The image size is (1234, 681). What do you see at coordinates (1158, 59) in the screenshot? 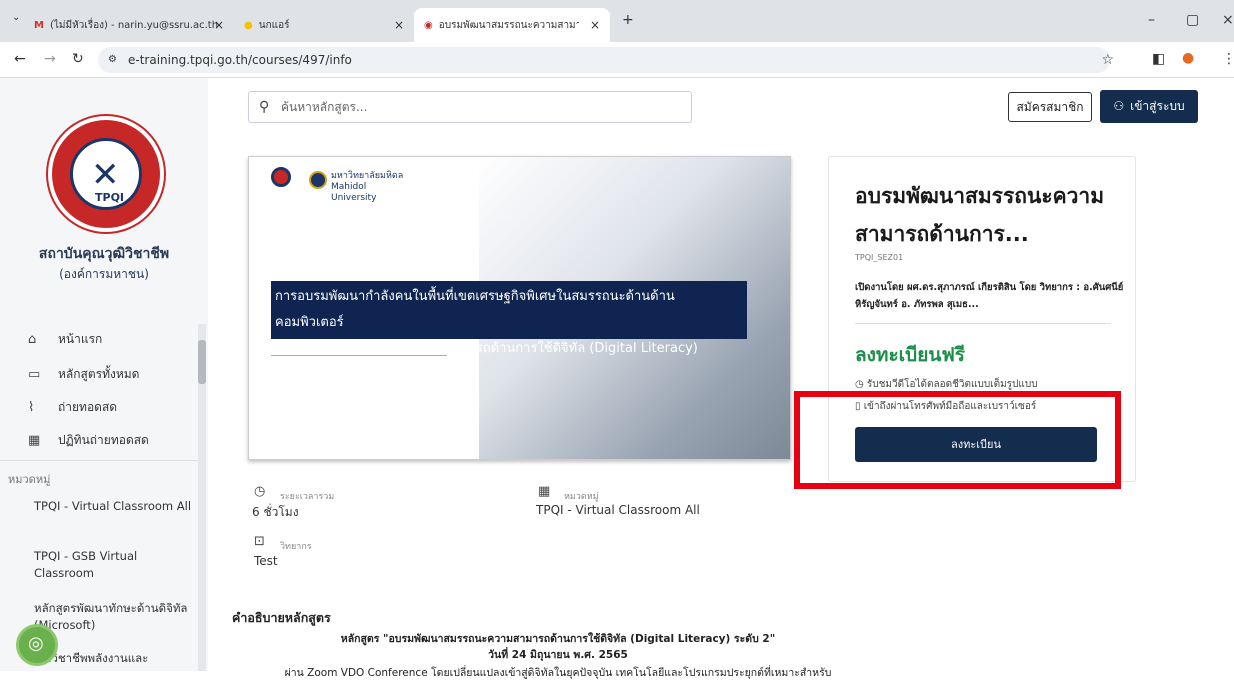
I see `sidepanel-icon: ◧` at bounding box center [1158, 59].